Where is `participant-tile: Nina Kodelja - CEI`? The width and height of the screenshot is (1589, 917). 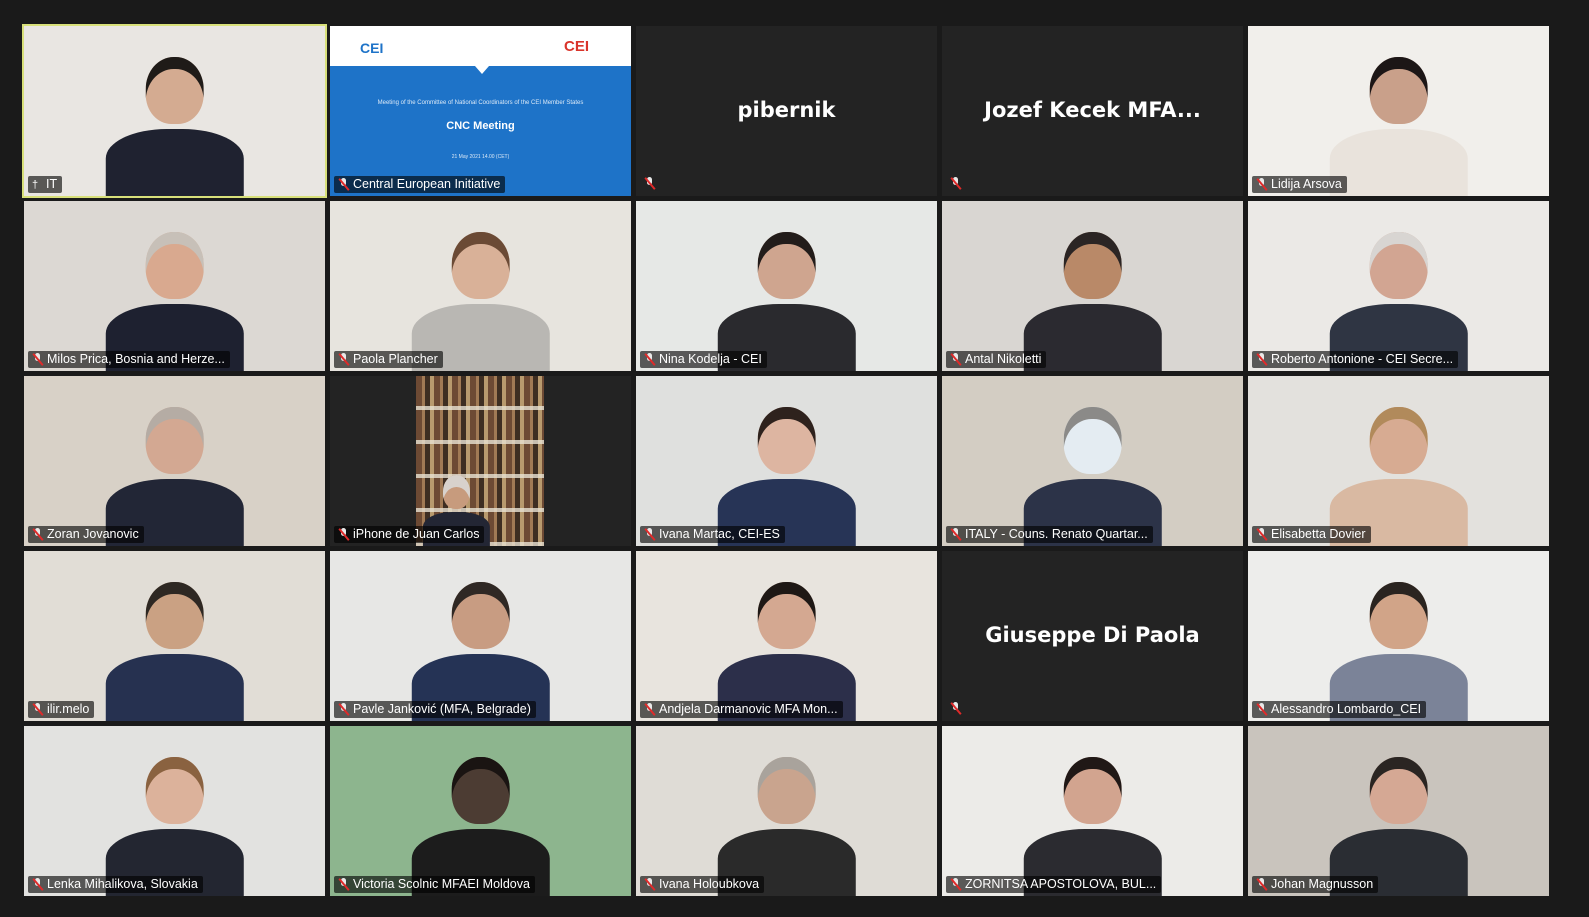
participant-tile: Nina Kodelja - CEI is located at coordinates (786, 286).